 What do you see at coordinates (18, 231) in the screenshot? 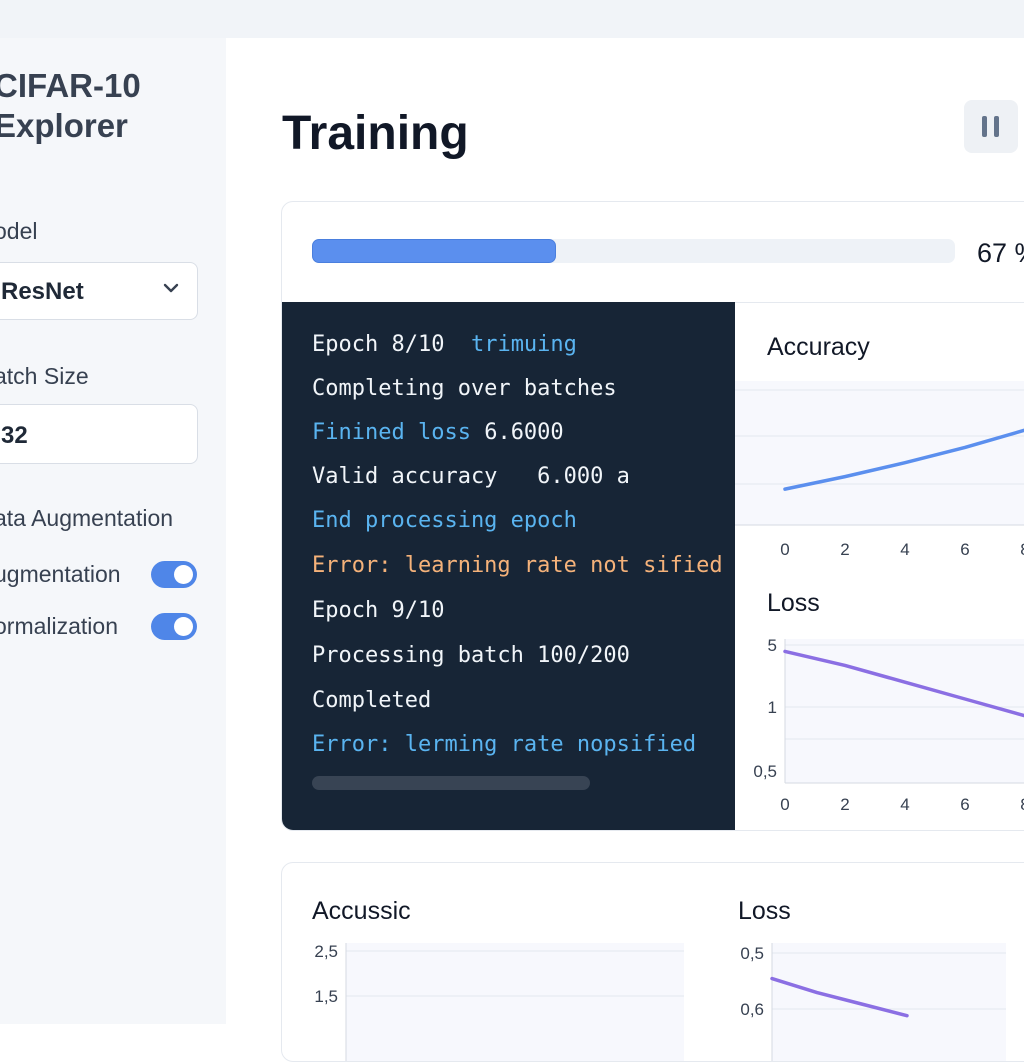
I see `model-label: odel` at bounding box center [18, 231].